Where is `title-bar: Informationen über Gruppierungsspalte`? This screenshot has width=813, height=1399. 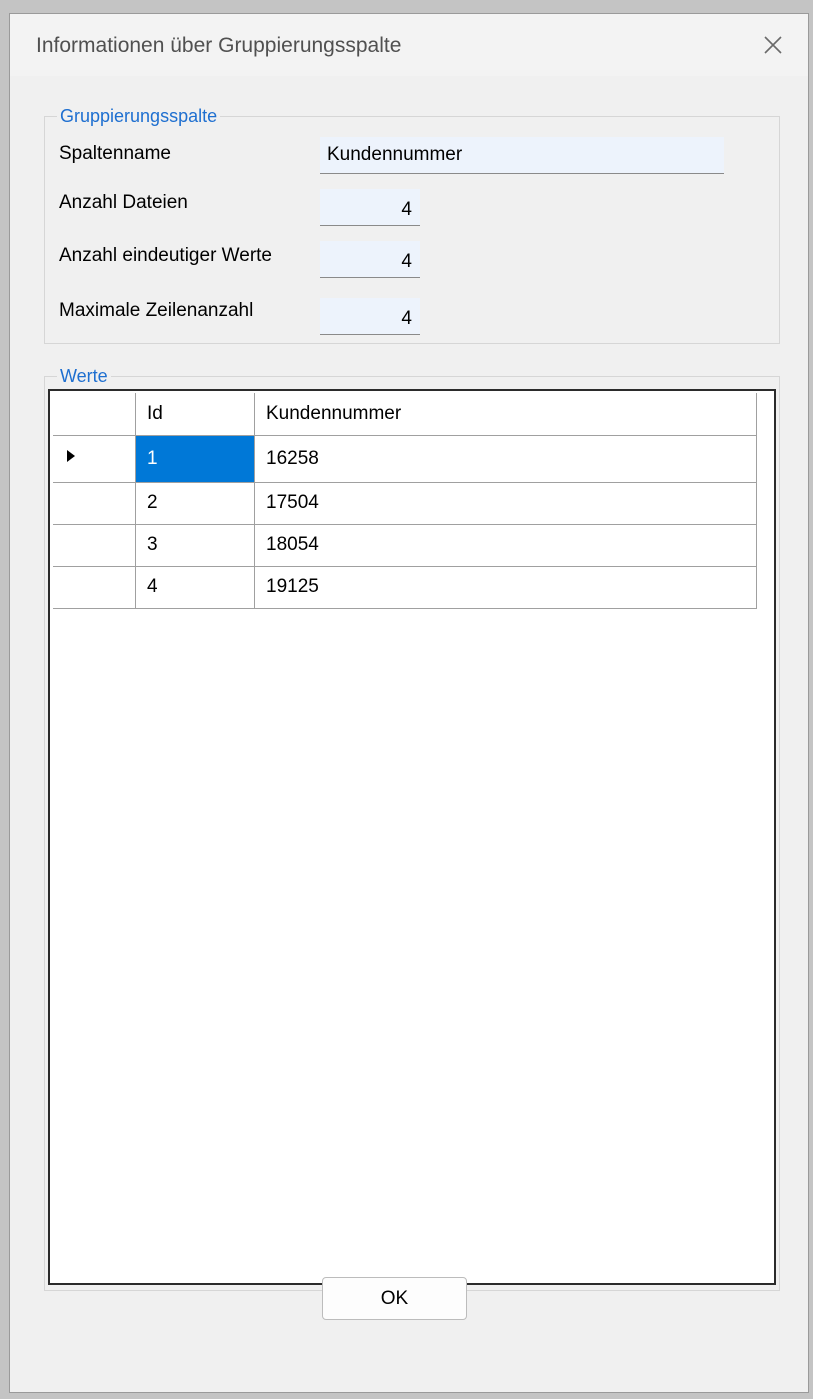 title-bar: Informationen über Gruppierungsspalte is located at coordinates (409, 45).